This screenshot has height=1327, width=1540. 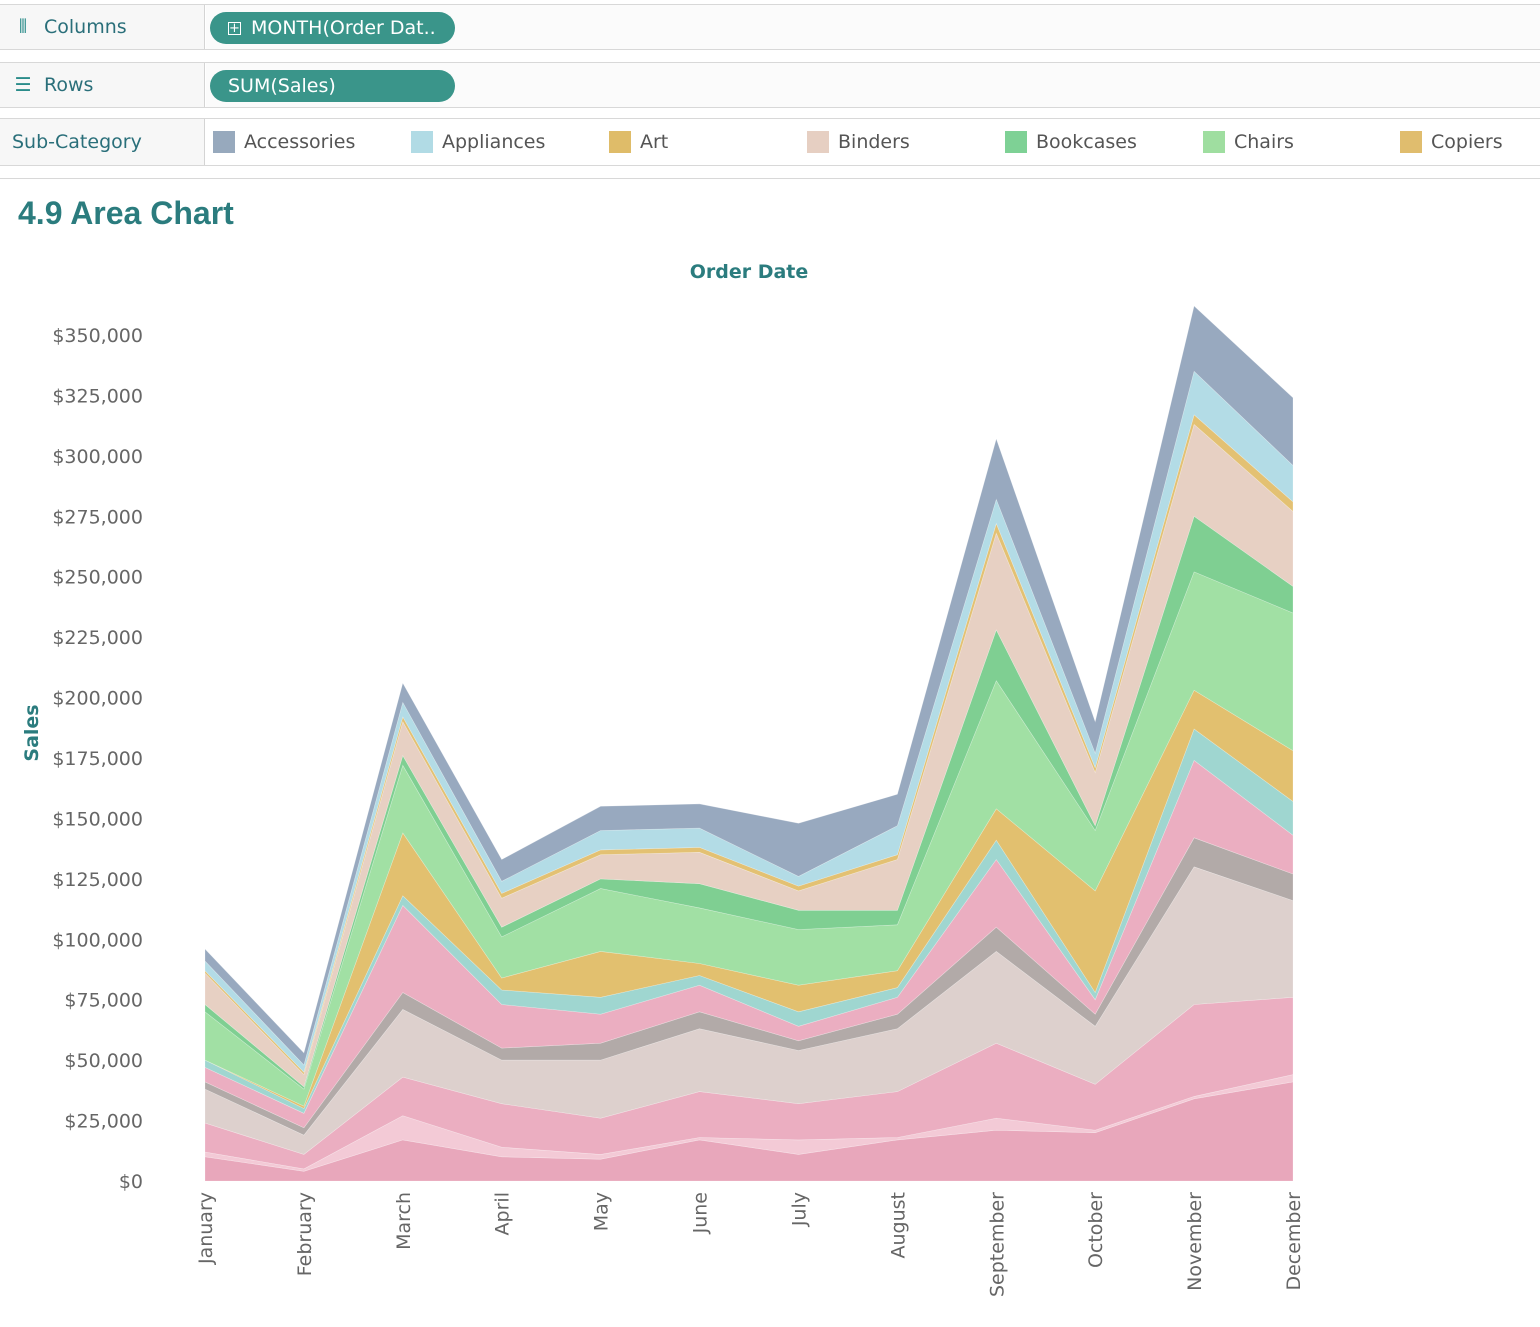 What do you see at coordinates (97, 819) in the screenshot?
I see `y-tick-label: $150,000` at bounding box center [97, 819].